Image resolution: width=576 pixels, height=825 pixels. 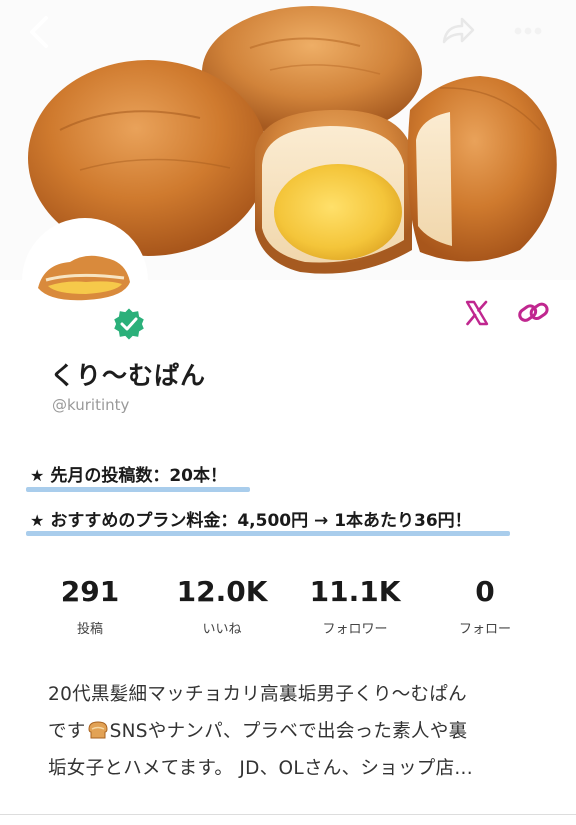 I want to click on bottom-divider, so click(x=288, y=819).